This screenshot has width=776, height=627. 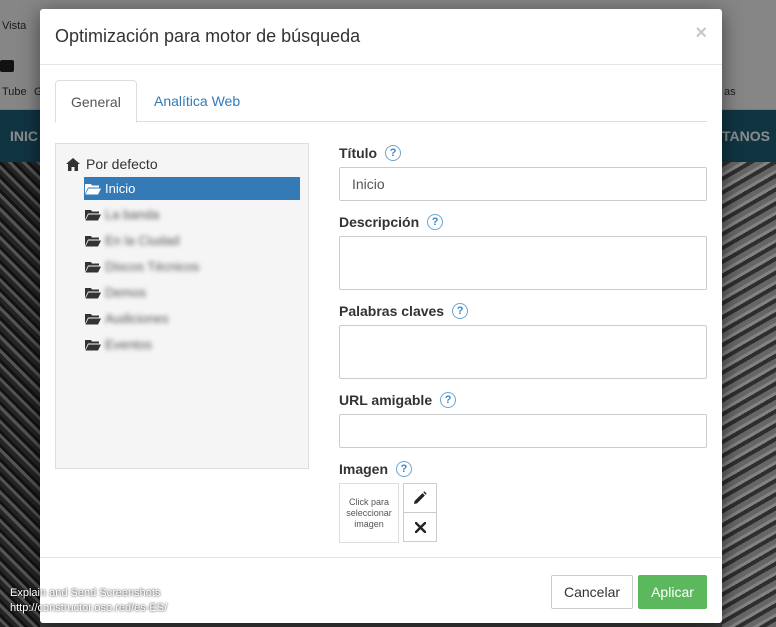 I want to click on tab-bar: General Analítica Web, so click(x=381, y=101).